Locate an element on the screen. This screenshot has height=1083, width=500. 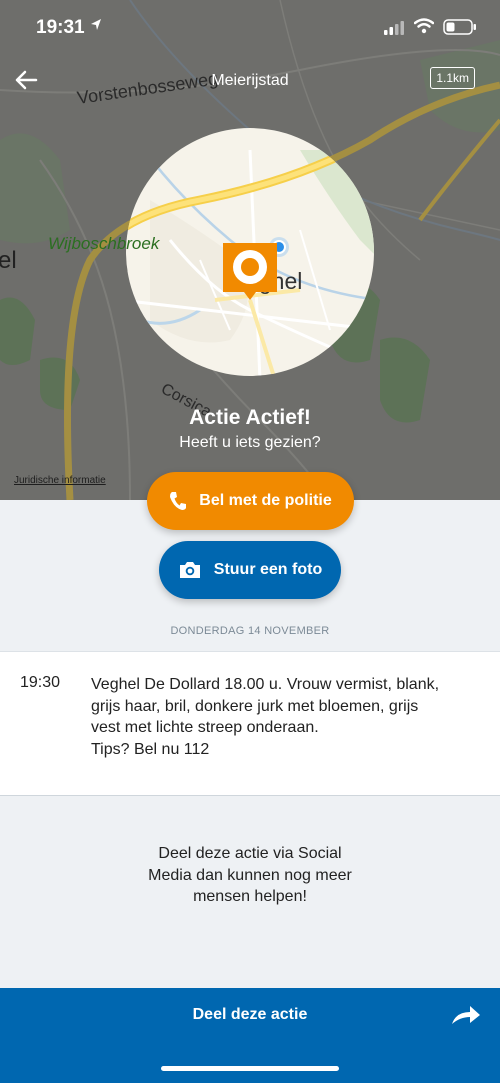
share-hint-line: mensen helpen! is located at coordinates (250, 896).